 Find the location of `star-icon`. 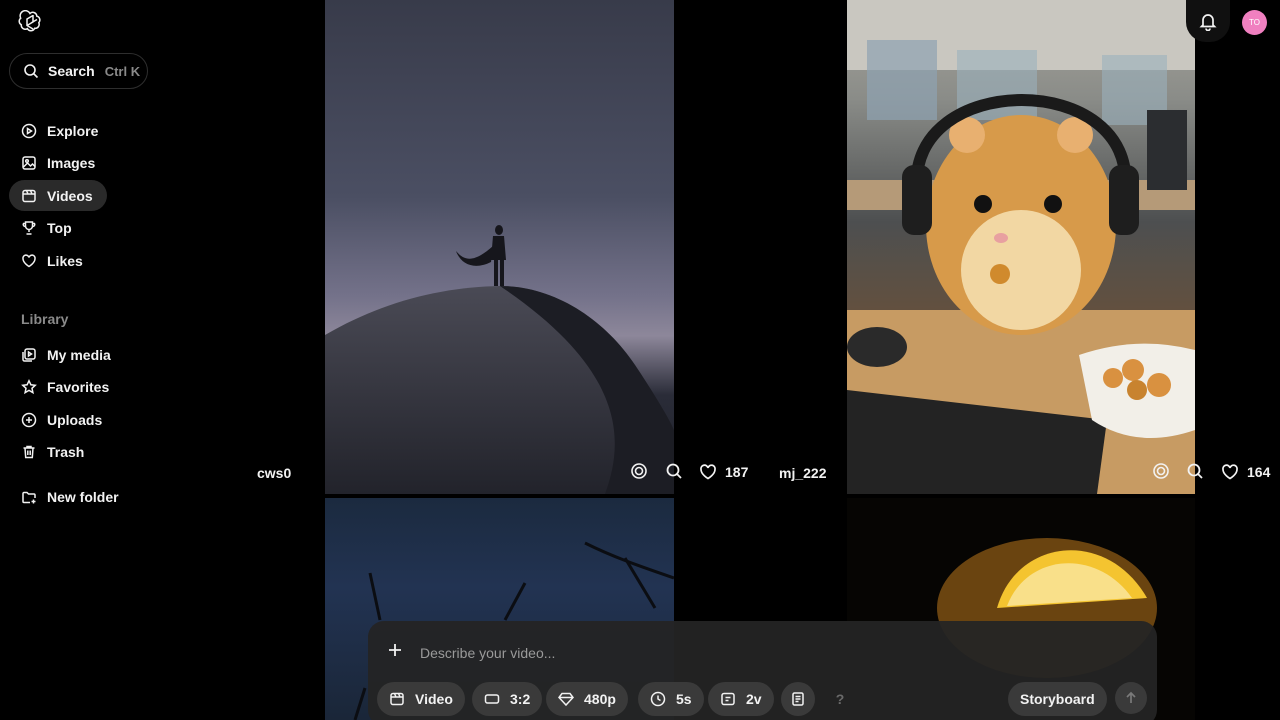

star-icon is located at coordinates (29, 386).